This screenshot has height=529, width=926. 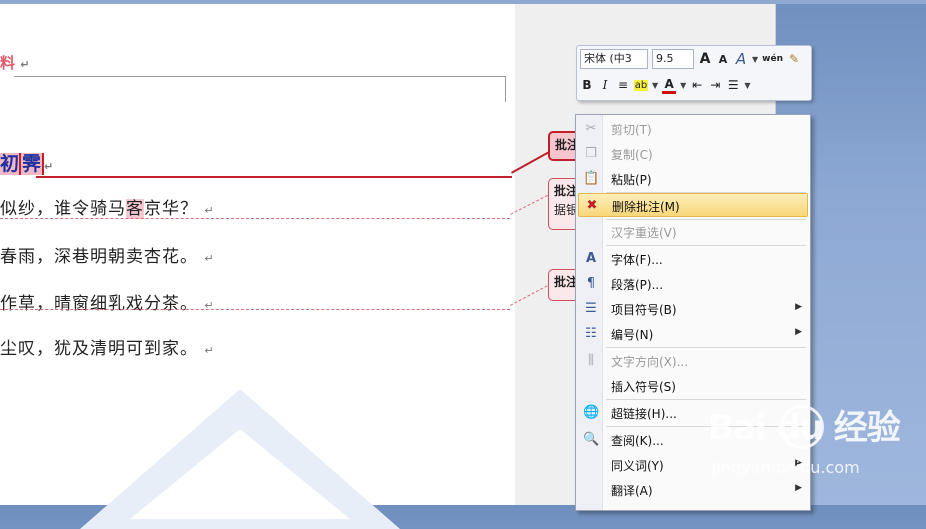 I want to click on grow-font-button: A, so click(x=705, y=59).